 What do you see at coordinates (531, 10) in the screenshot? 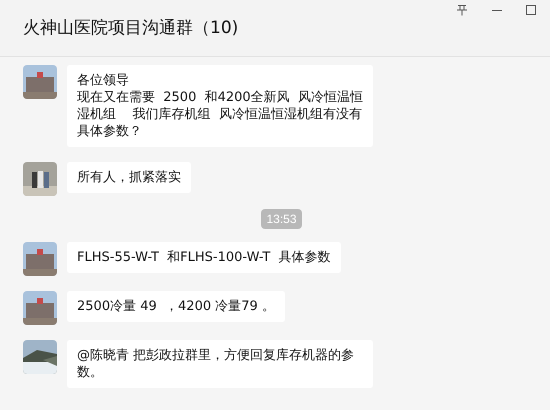
I see `maximize-icon` at bounding box center [531, 10].